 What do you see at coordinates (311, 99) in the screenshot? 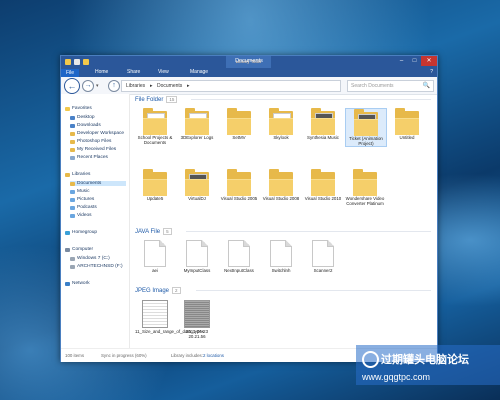
I see `divider-line` at bounding box center [311, 99].